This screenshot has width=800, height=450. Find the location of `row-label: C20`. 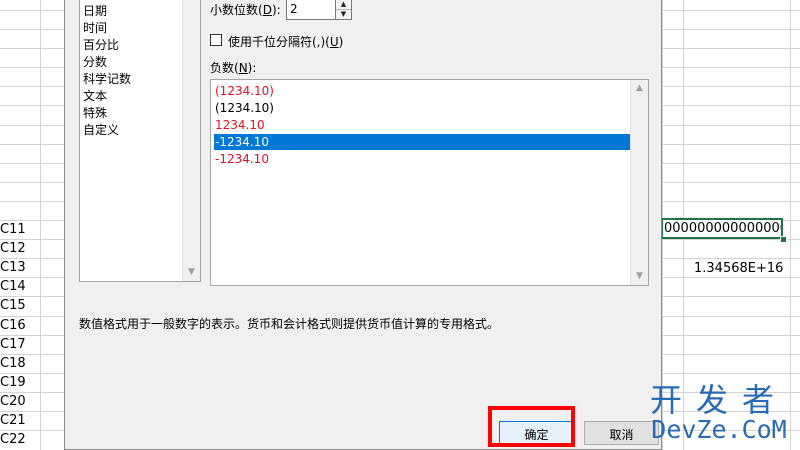

row-label: C20 is located at coordinates (13, 401).